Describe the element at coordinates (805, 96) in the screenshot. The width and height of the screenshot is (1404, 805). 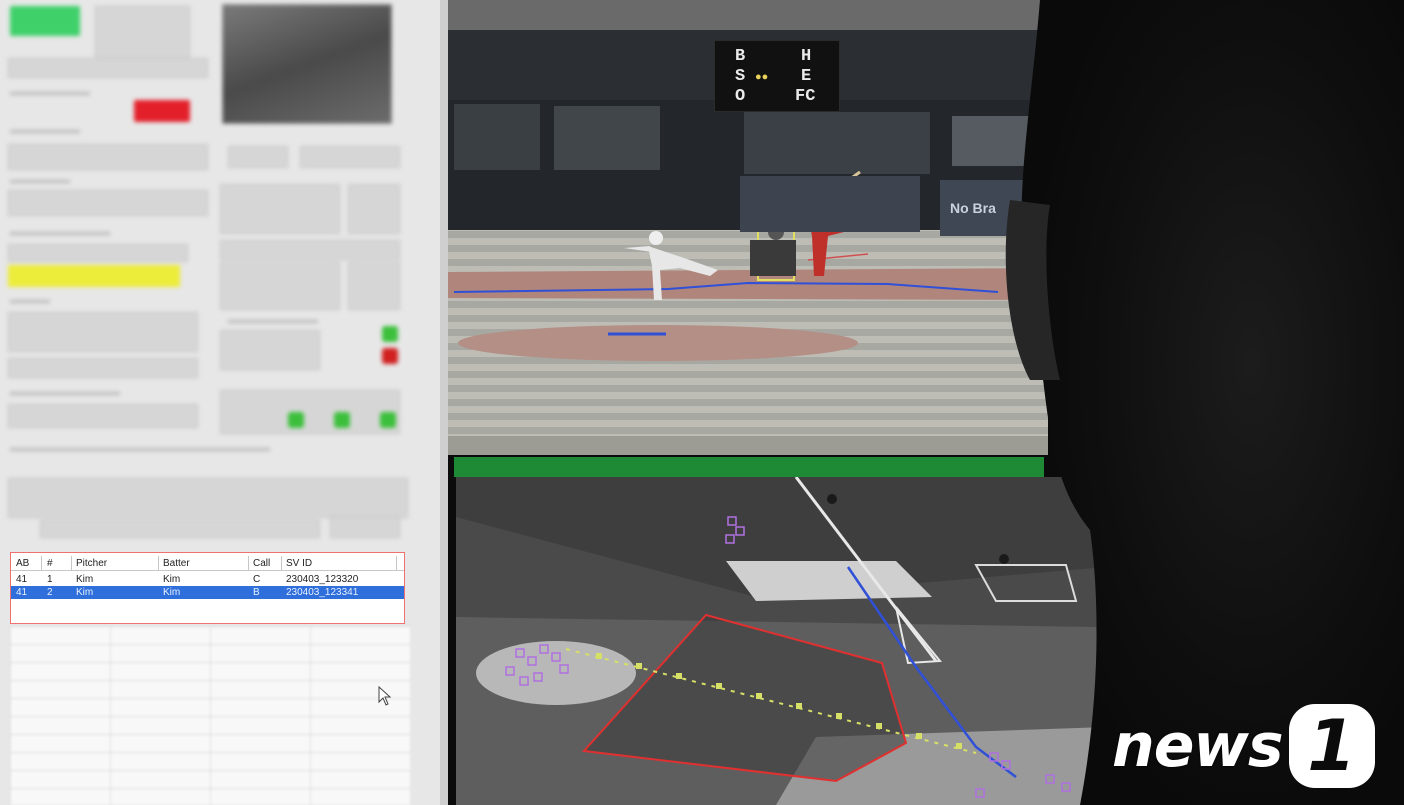
I see `scoreboard-fc-label: FC` at that location.